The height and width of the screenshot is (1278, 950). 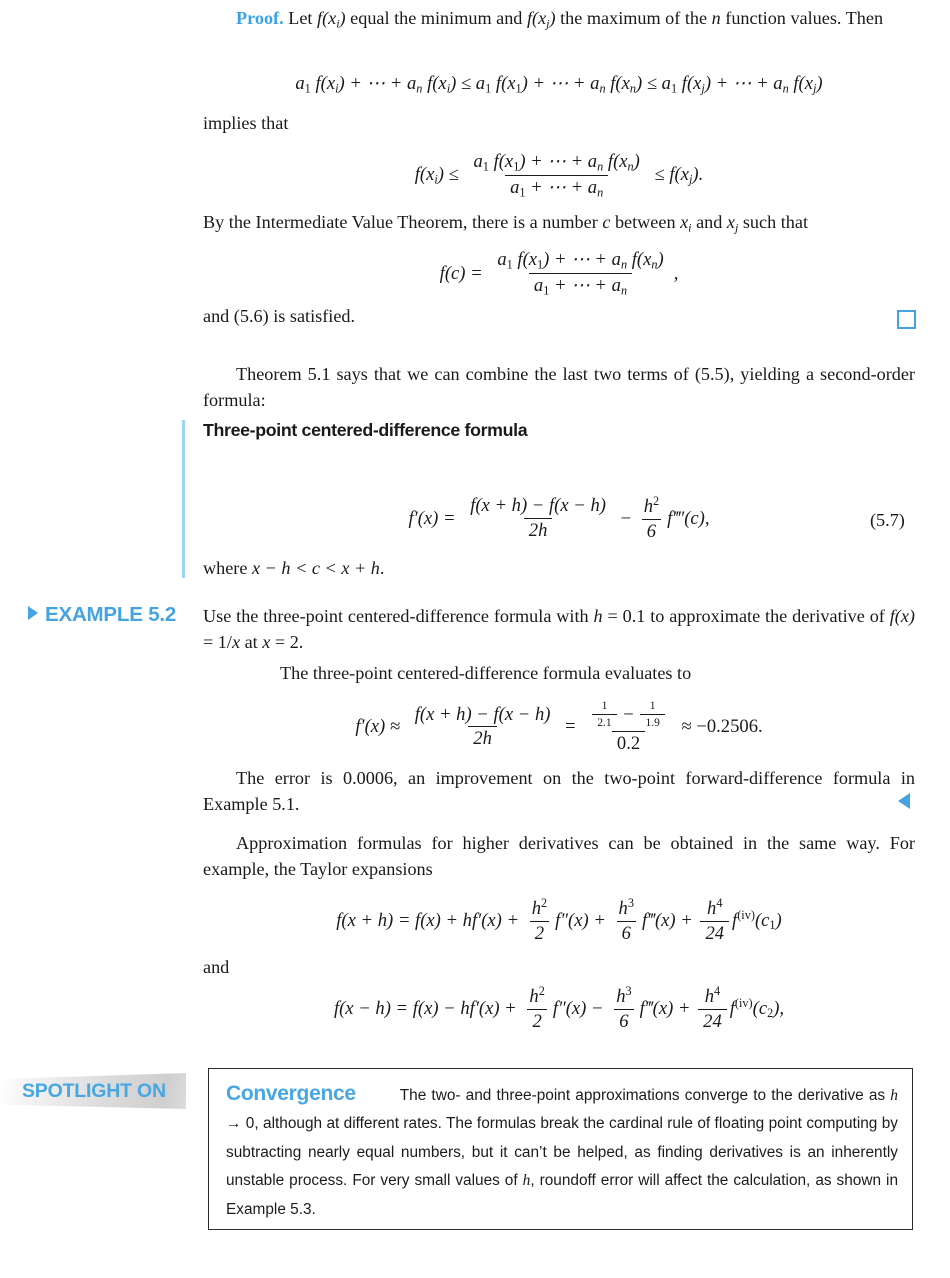 What do you see at coordinates (216, 967) in the screenshot?
I see `taylor-and-line: and` at bounding box center [216, 967].